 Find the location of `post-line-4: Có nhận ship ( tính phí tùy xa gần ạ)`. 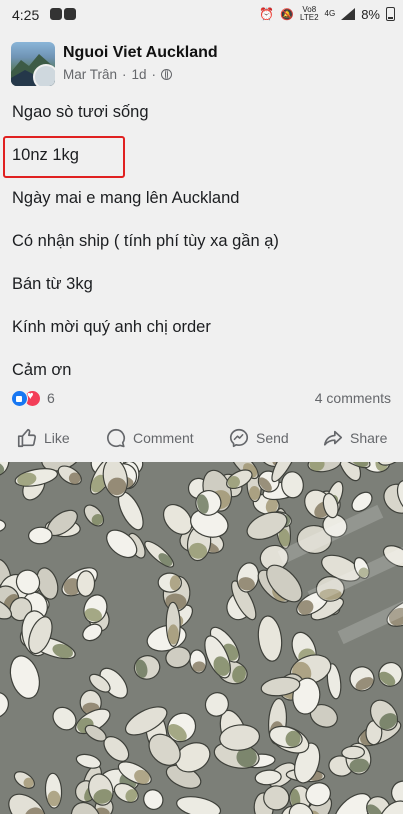

post-line-4: Có nhận ship ( tính phí tùy xa gần ạ) is located at coordinates (145, 241).